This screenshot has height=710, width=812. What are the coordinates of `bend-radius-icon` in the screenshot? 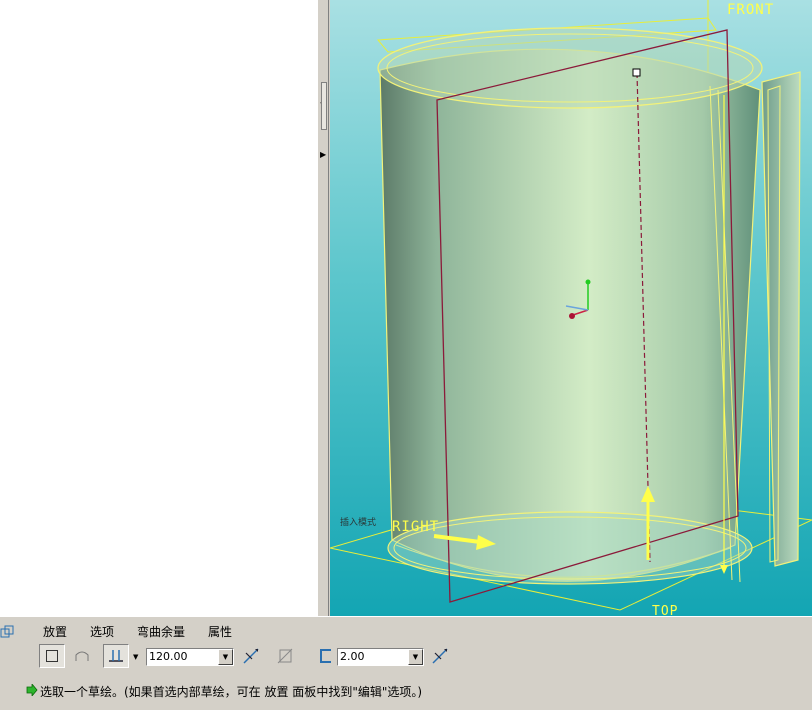 It's located at (325, 656).